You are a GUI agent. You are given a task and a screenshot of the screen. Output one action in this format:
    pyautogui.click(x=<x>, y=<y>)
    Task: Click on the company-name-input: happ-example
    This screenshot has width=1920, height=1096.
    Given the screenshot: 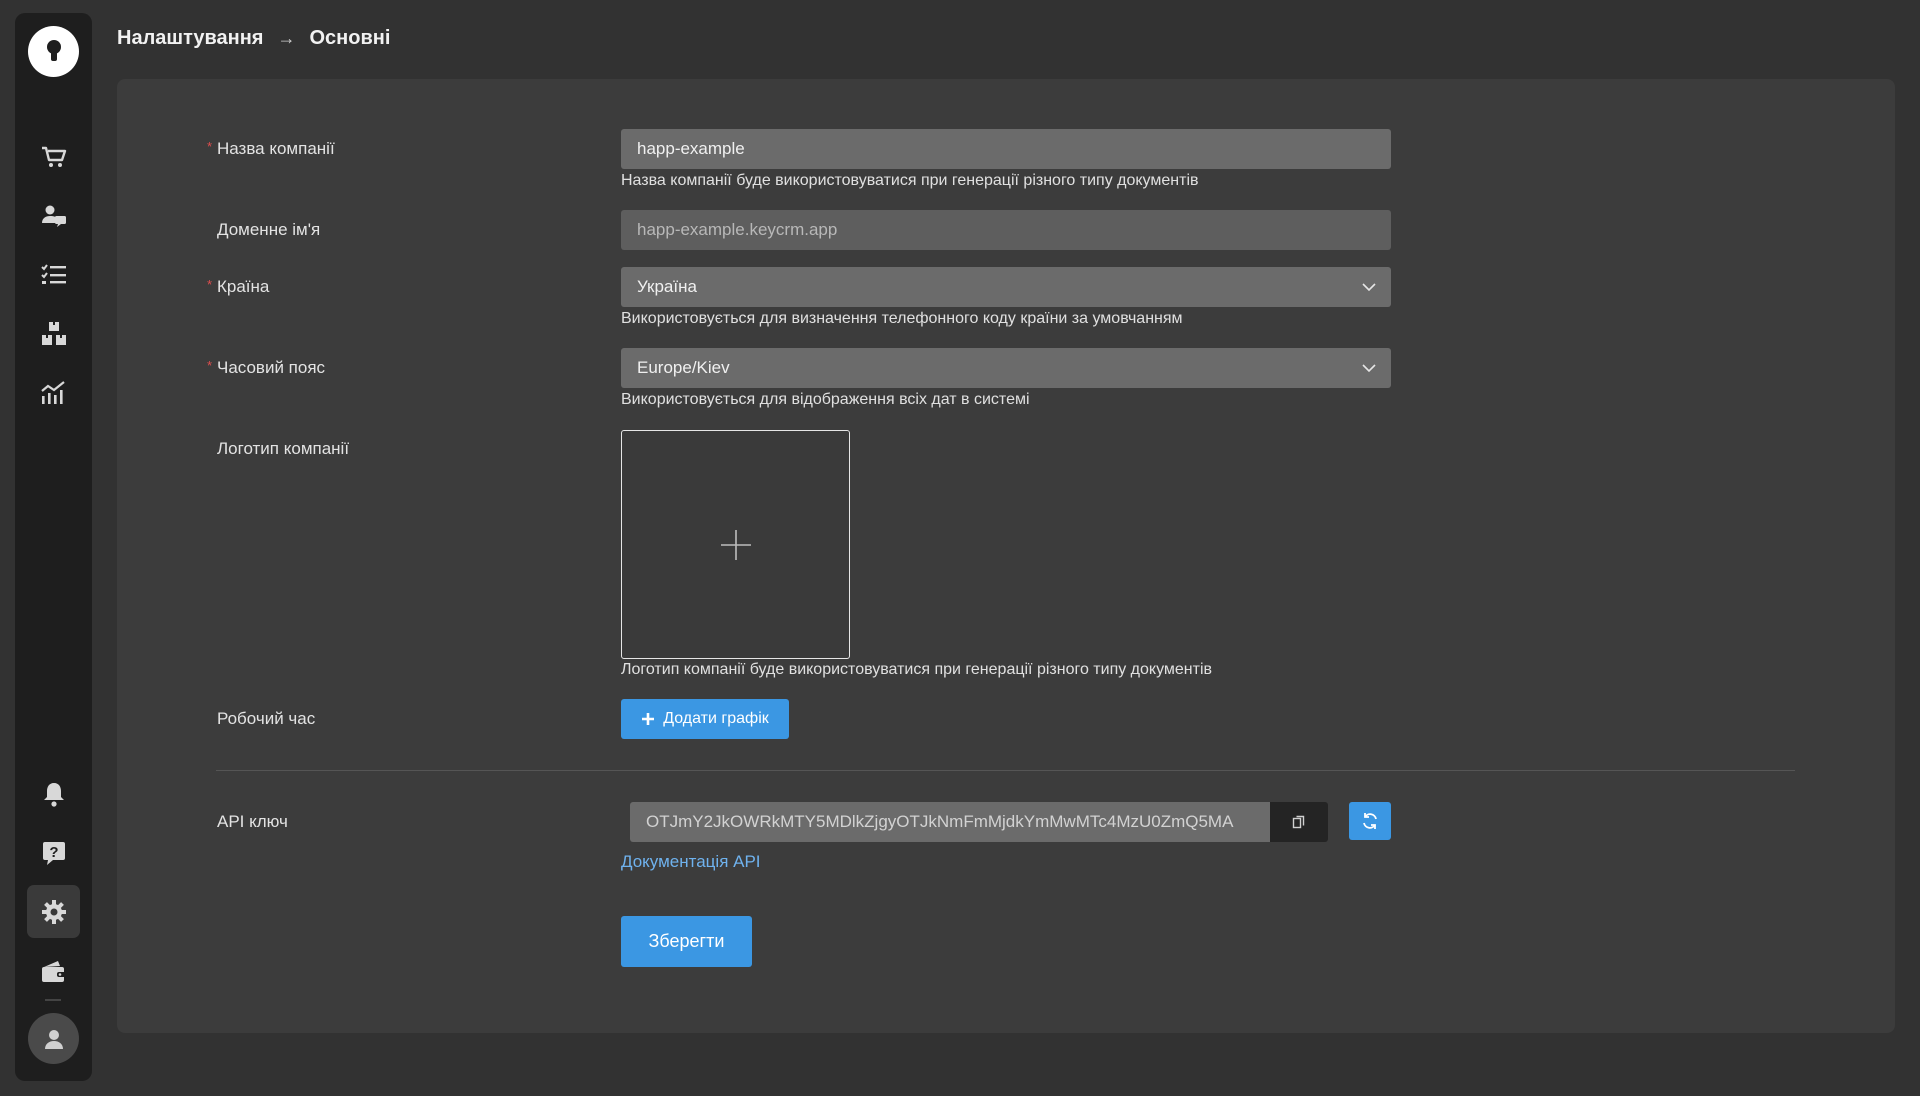 What is the action you would take?
    pyautogui.click(x=1006, y=149)
    